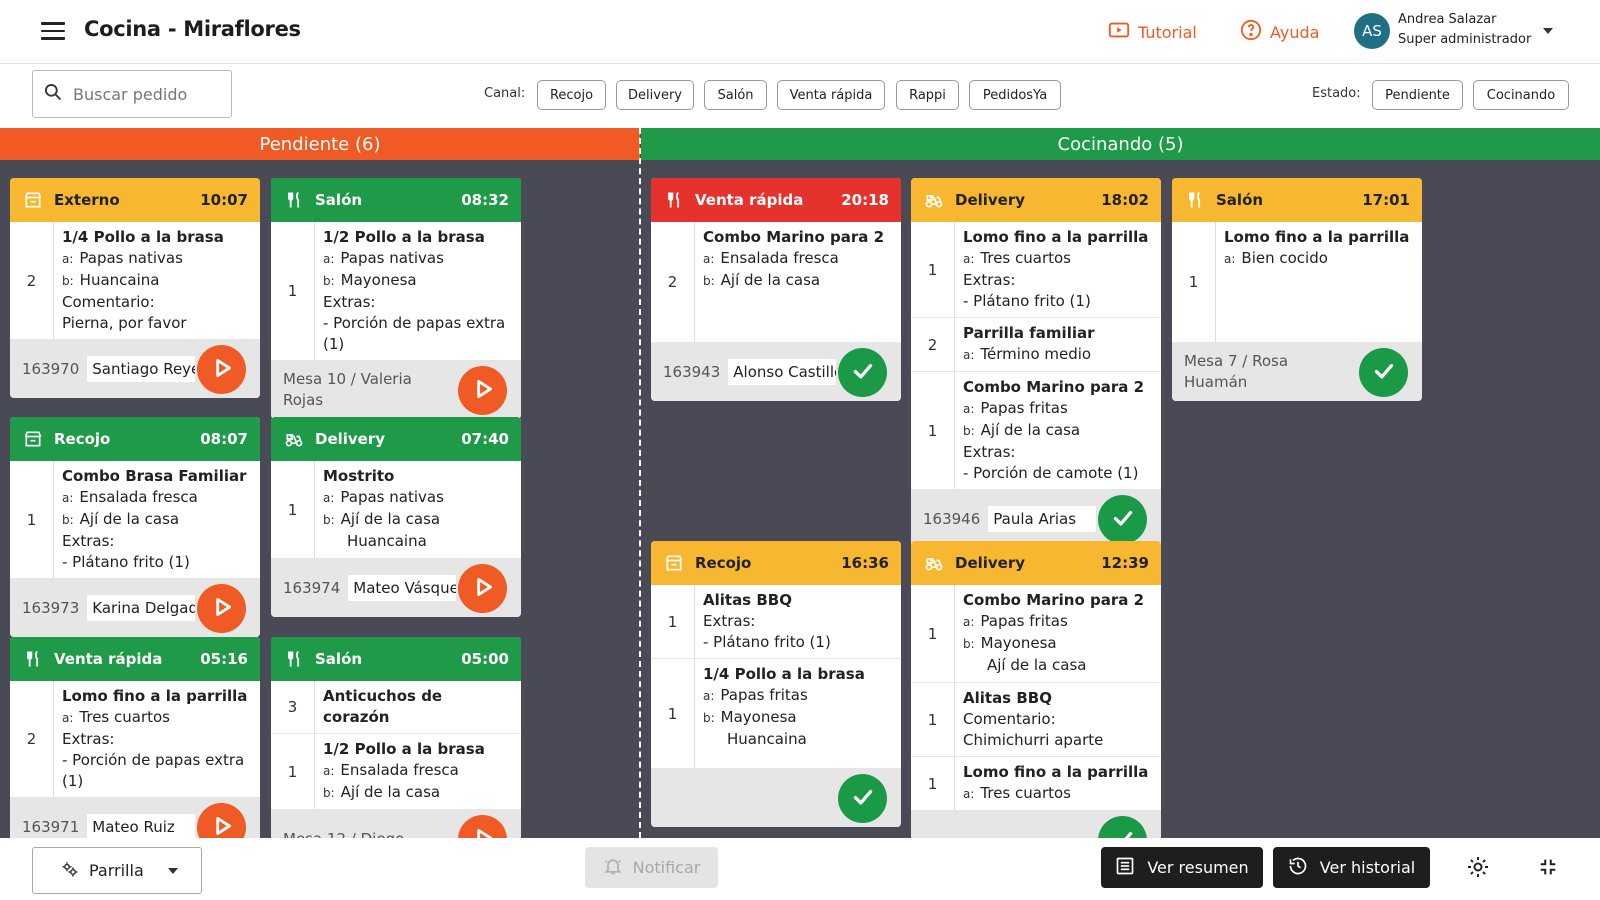 The image size is (1600, 900). What do you see at coordinates (776, 563) in the screenshot?
I see `card-header: Recojo 16:36` at bounding box center [776, 563].